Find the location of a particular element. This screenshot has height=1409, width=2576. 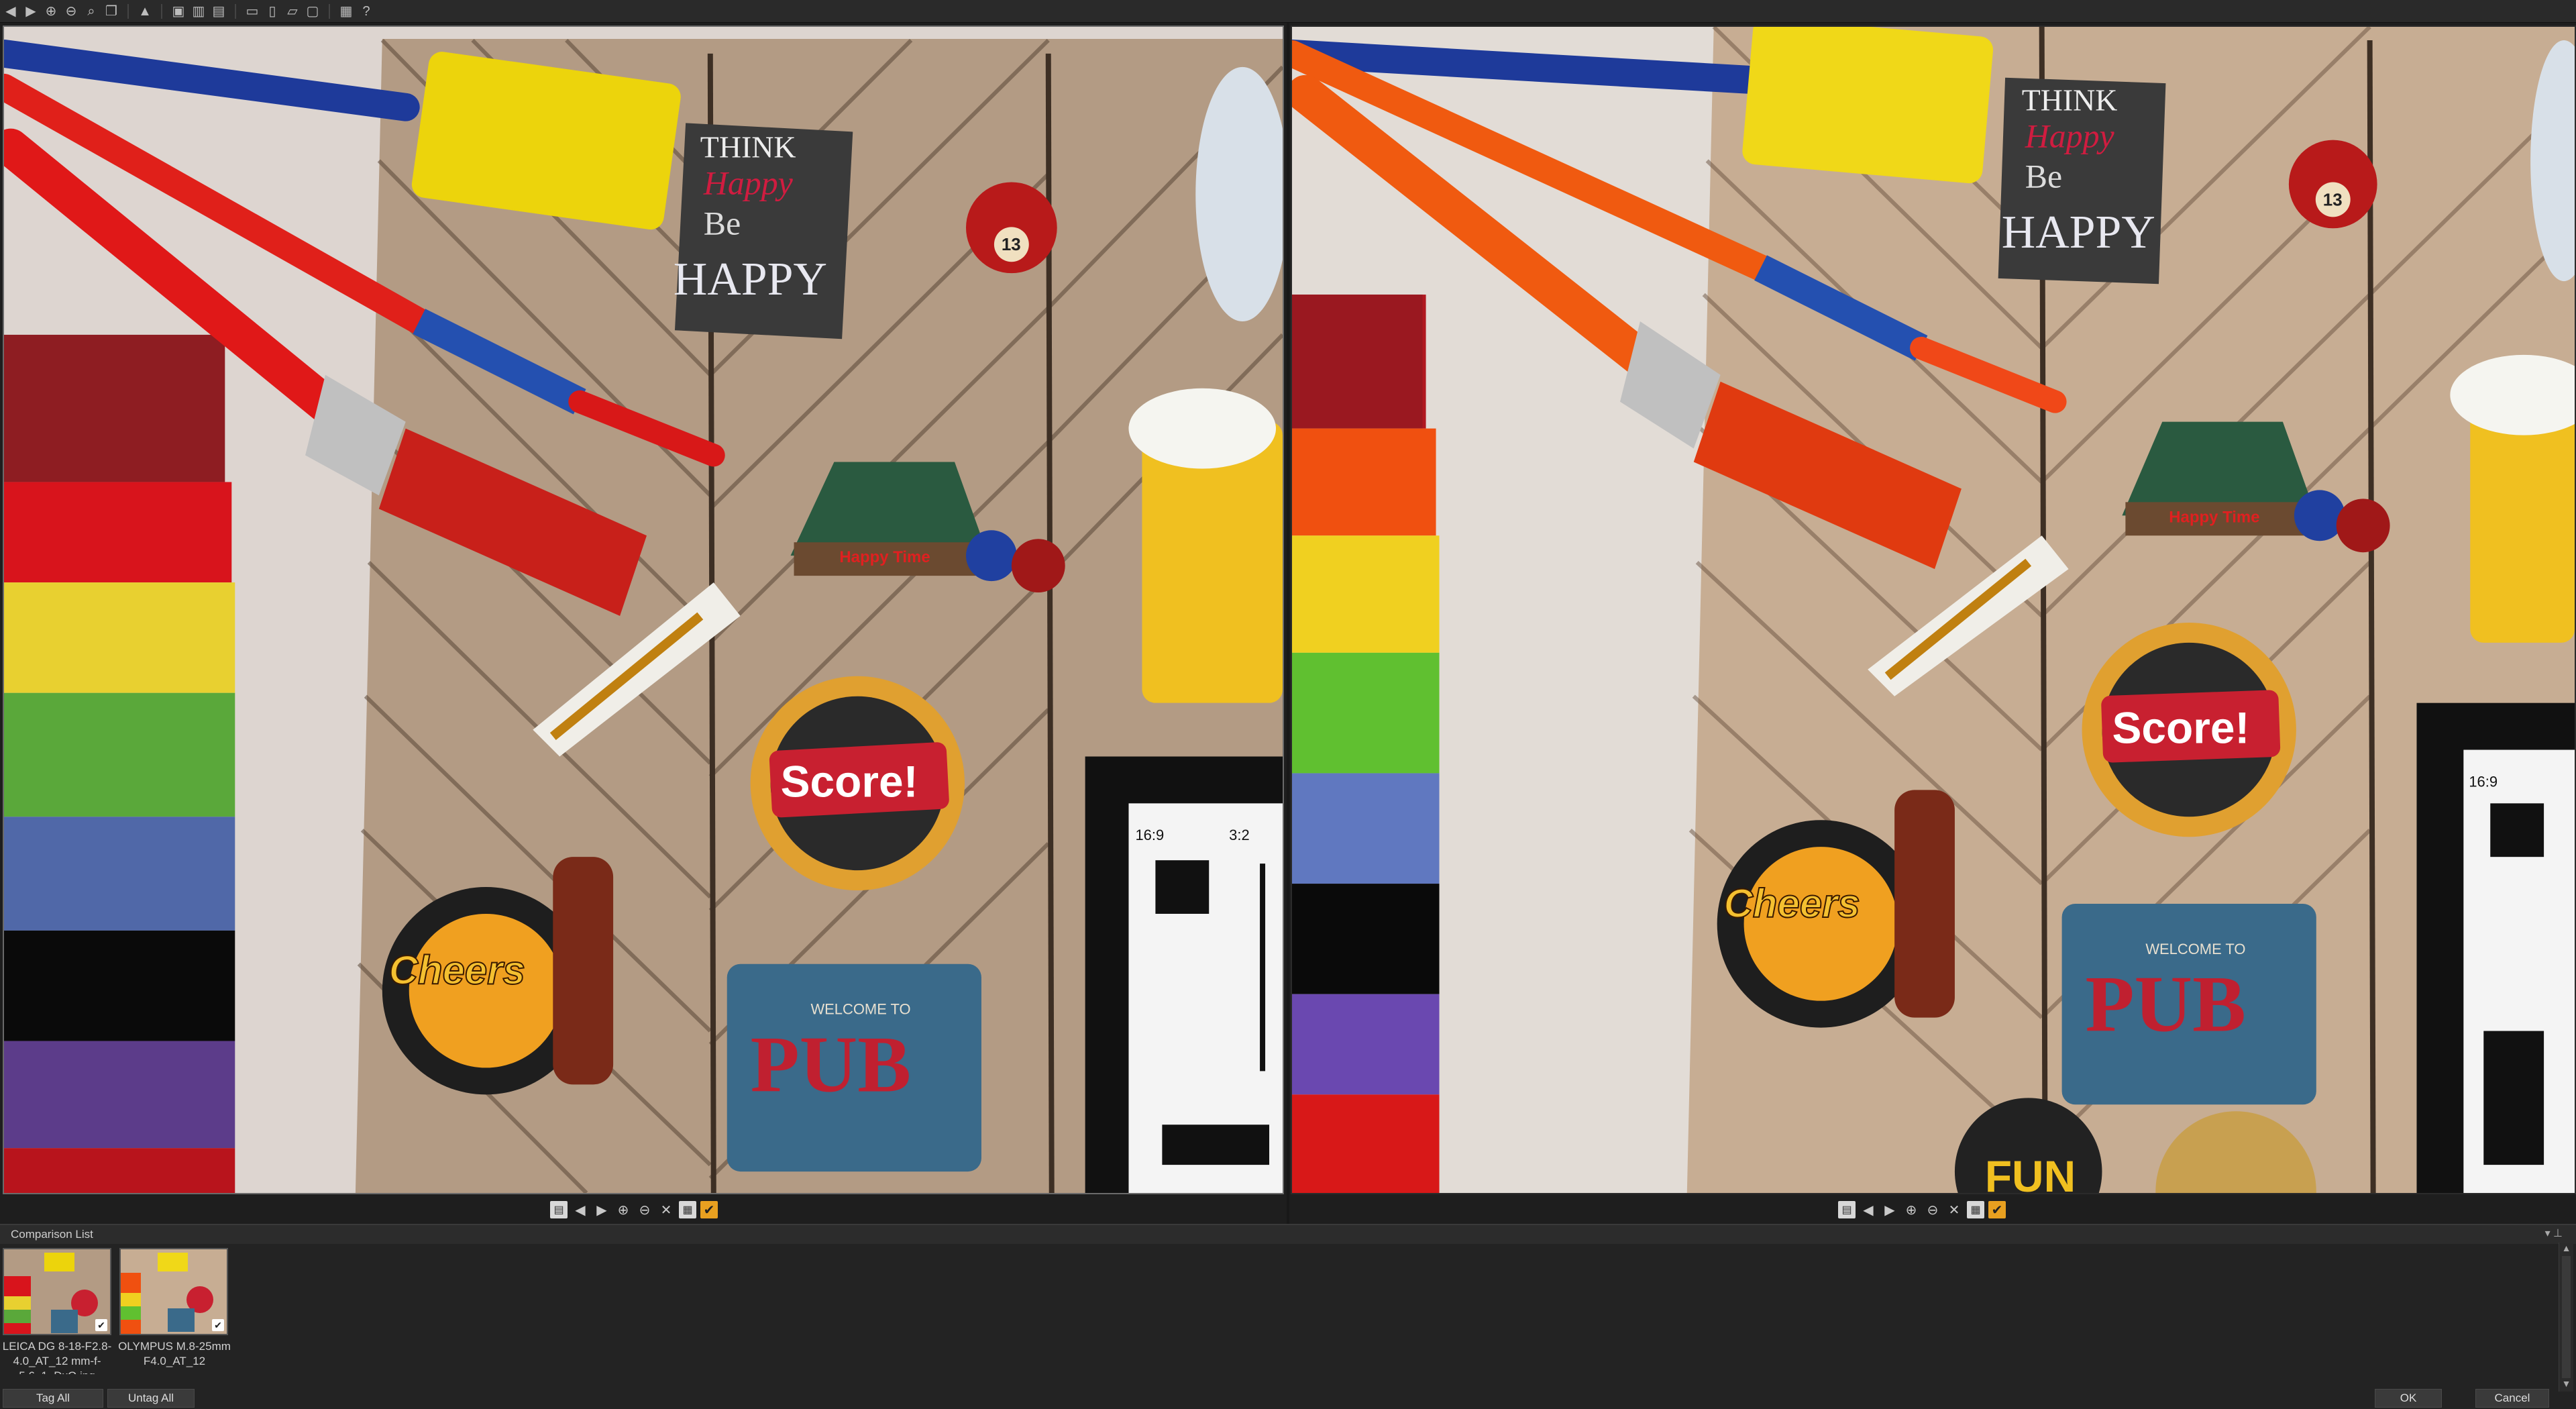

comparison-thumb-2: ✔ is located at coordinates (173, 1291).